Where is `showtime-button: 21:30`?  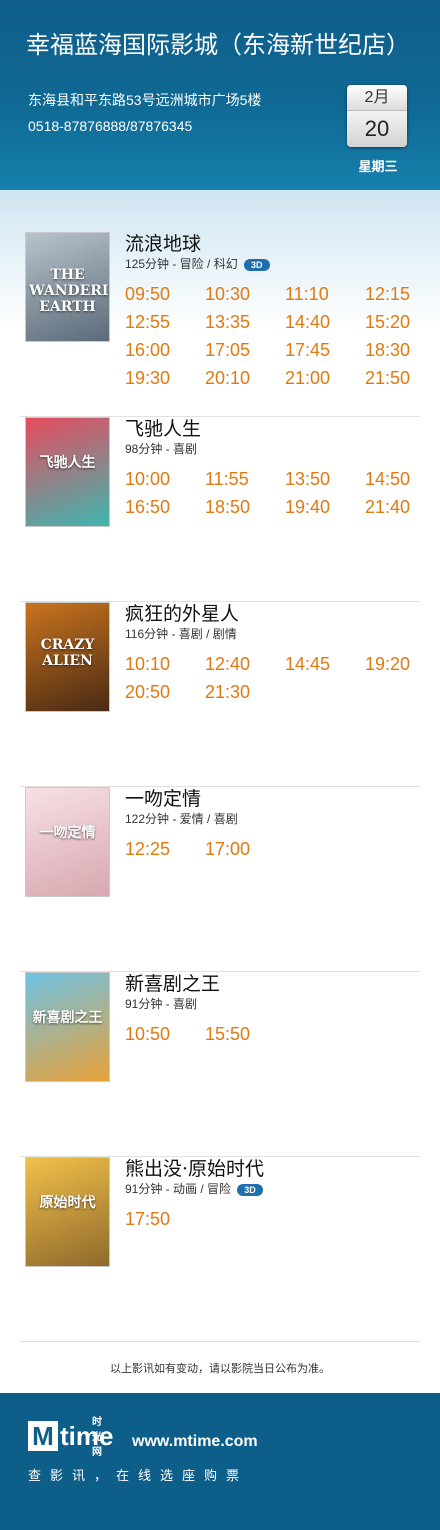 showtime-button: 21:30 is located at coordinates (240, 692).